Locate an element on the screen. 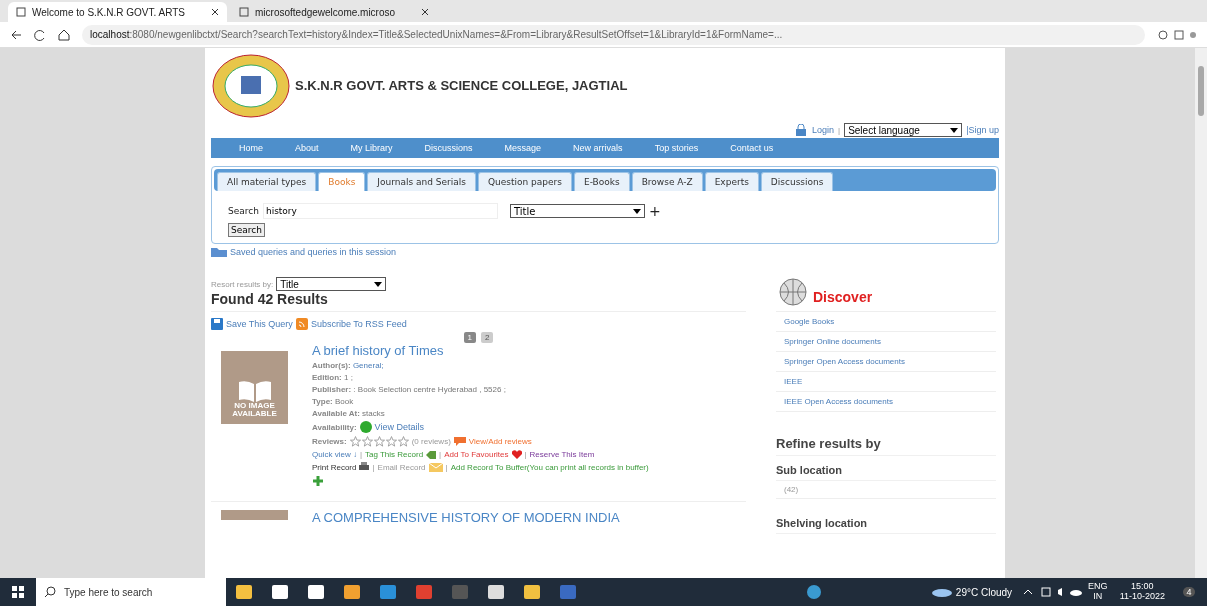  language-text: ENG is located at coordinates (1098, 587).